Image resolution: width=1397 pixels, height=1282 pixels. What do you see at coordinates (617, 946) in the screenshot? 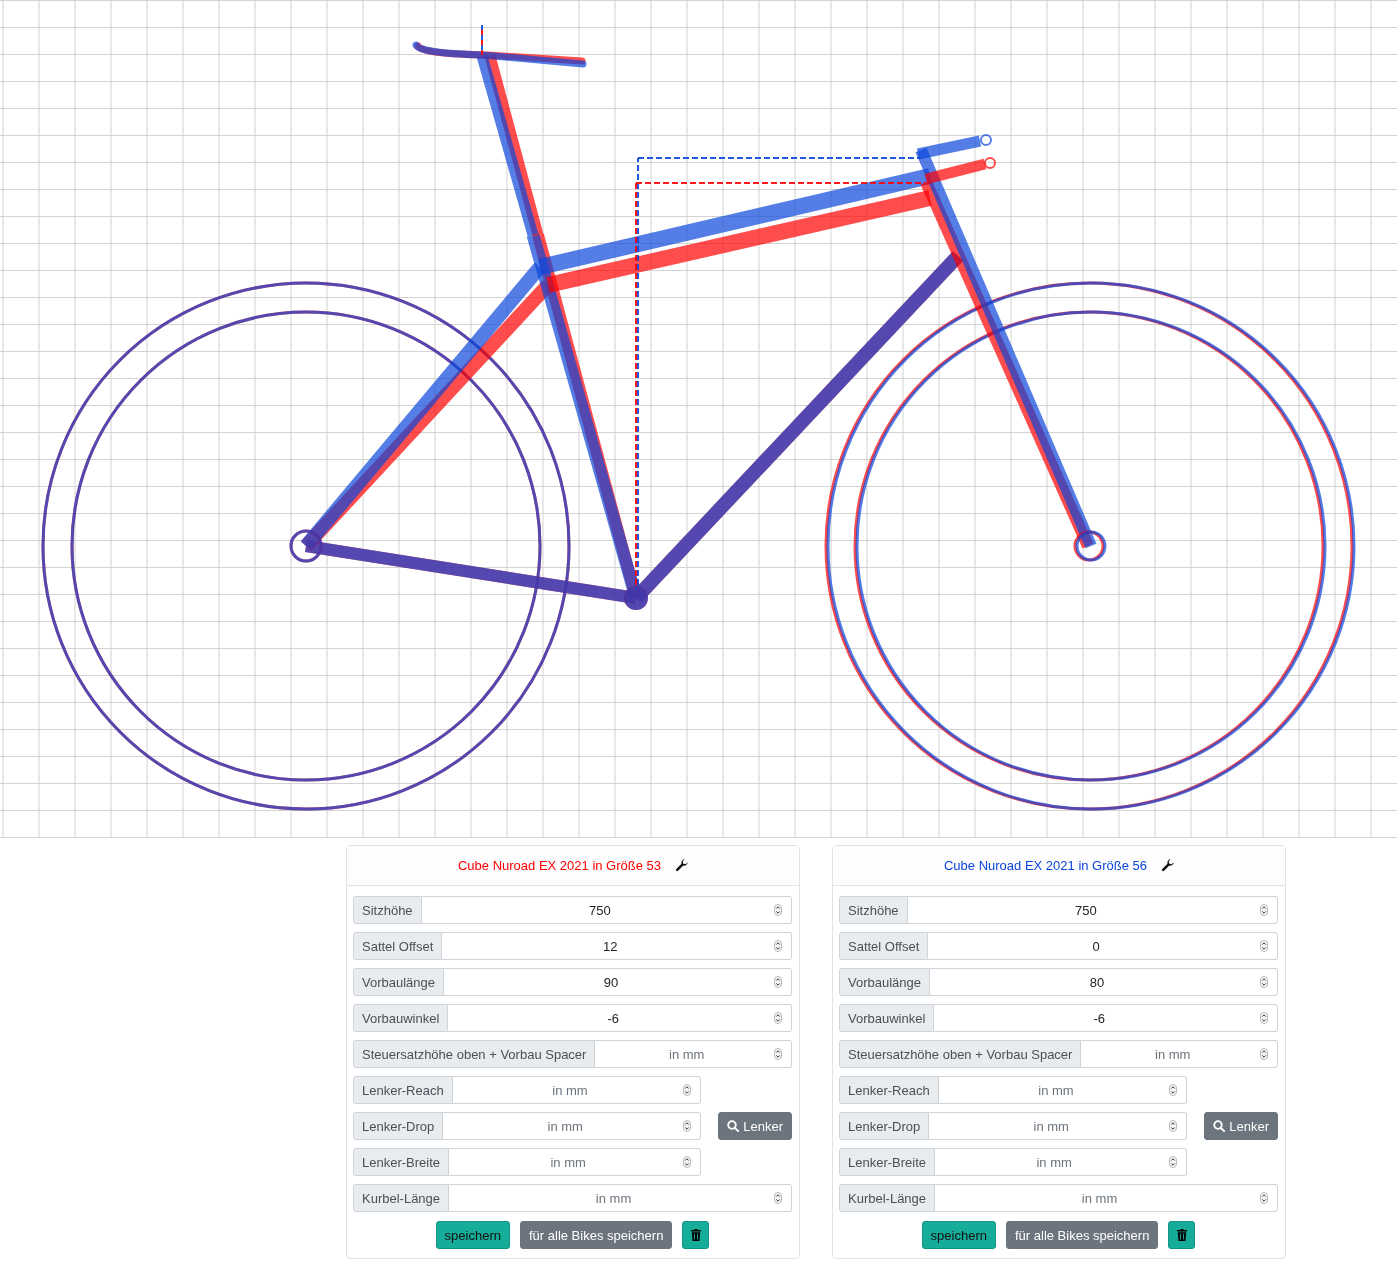
I see `number-field: 12` at bounding box center [617, 946].